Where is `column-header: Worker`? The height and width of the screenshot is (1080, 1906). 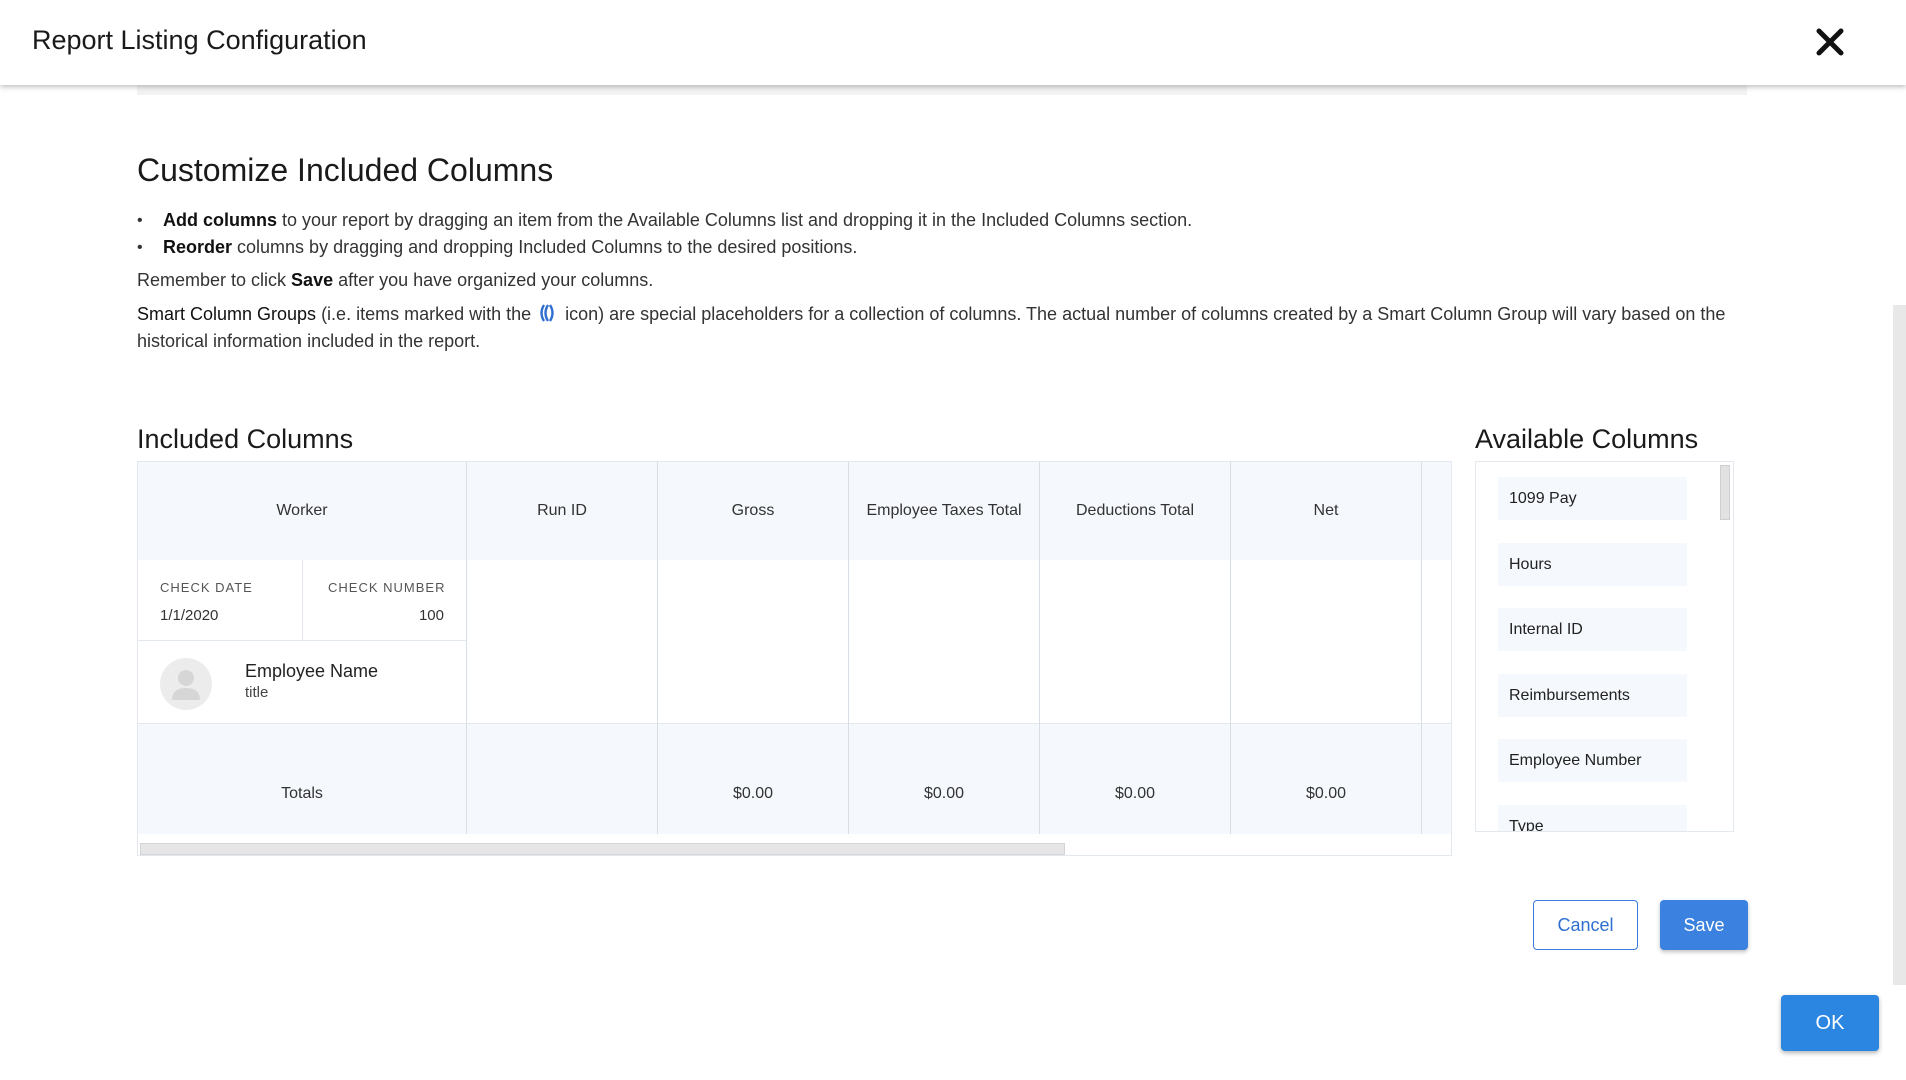 column-header: Worker is located at coordinates (302, 511).